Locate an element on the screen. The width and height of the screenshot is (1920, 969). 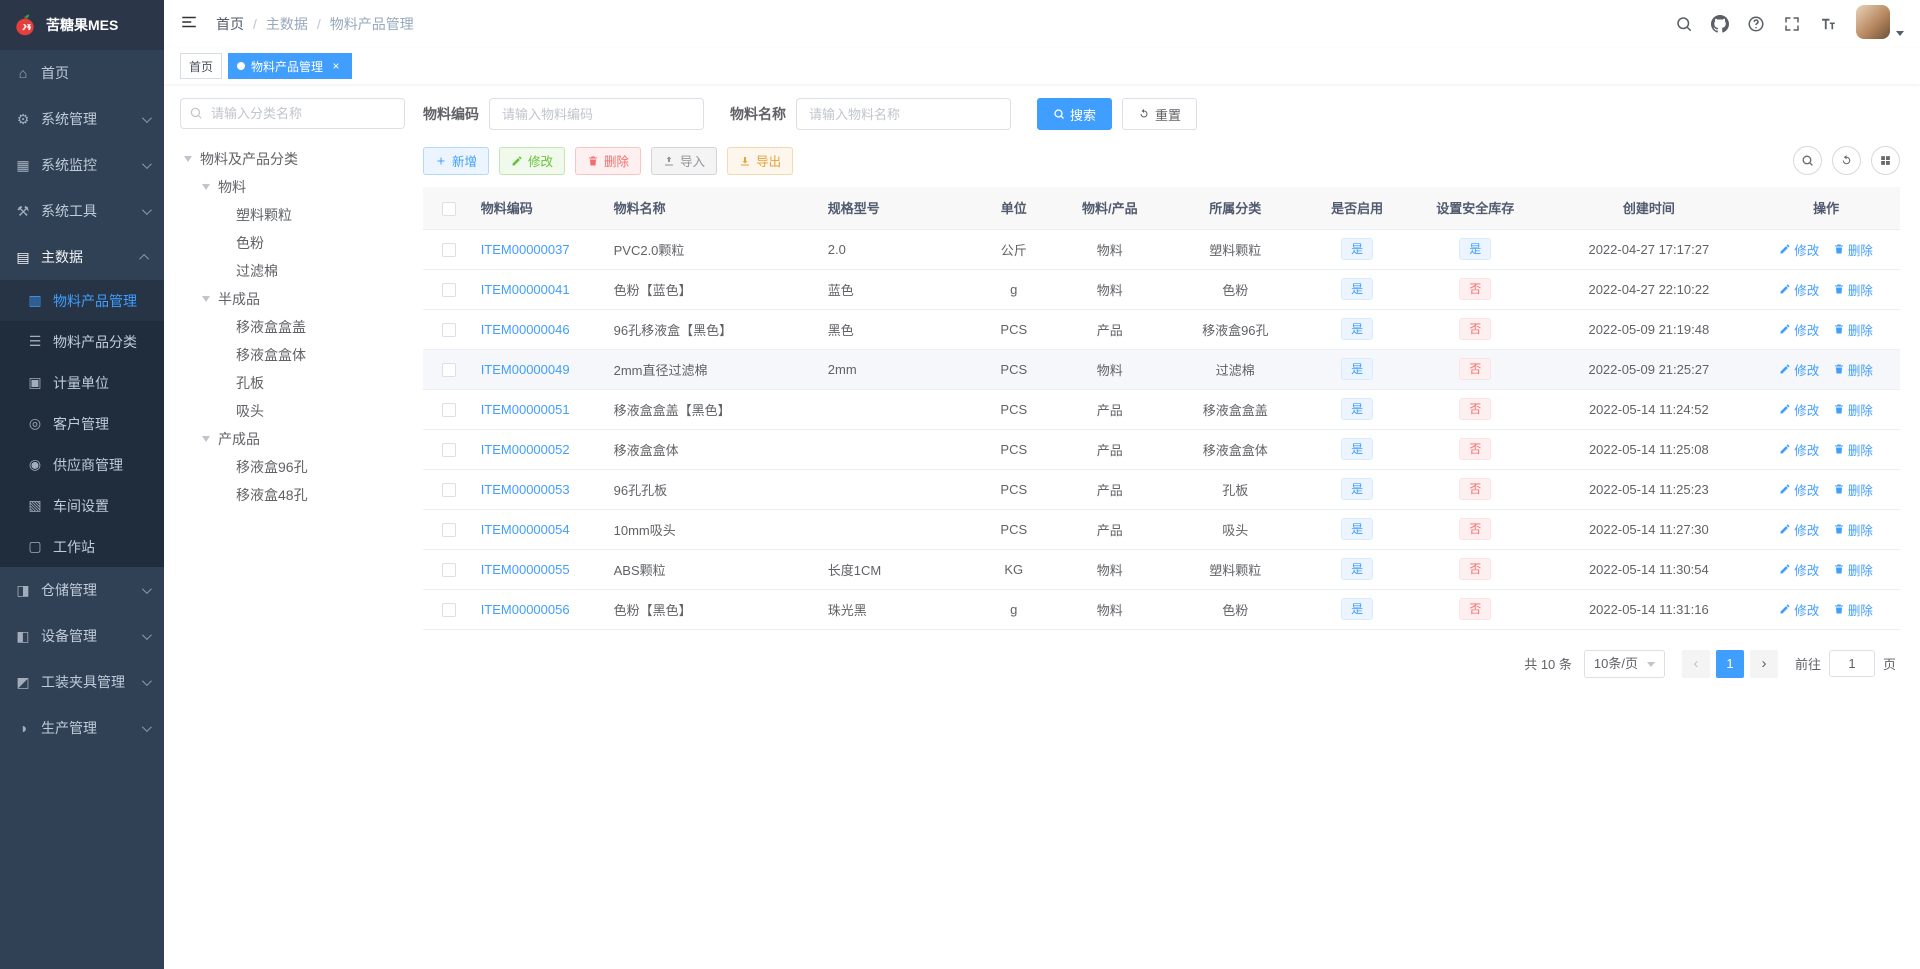
sidebar-subitem: ◎ 客户管理 is located at coordinates (82, 423).